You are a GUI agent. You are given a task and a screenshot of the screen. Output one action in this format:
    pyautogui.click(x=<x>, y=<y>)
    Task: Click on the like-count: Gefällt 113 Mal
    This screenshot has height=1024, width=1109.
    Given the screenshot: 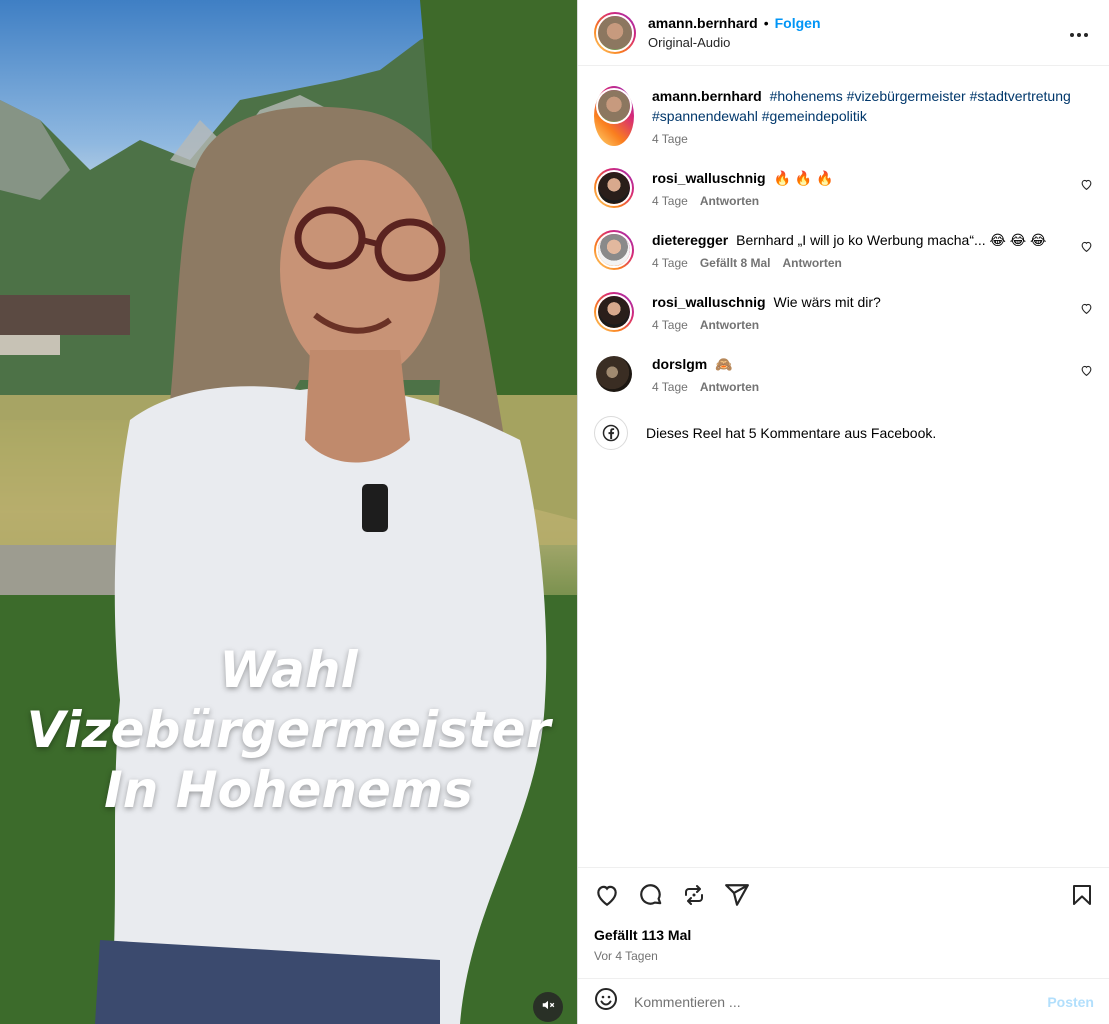 What is the action you would take?
    pyautogui.click(x=844, y=935)
    